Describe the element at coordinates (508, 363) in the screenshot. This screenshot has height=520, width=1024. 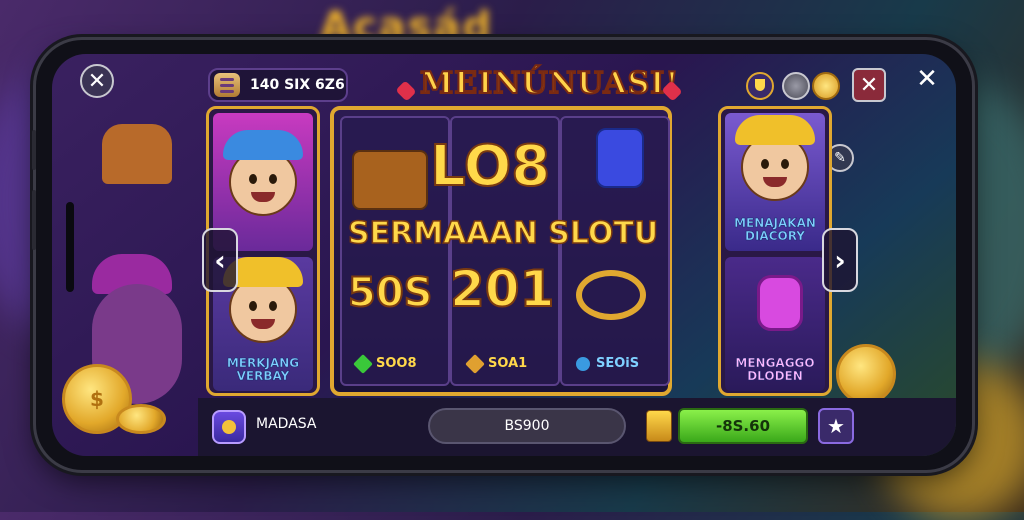
I see `prize-label: SOA1` at that location.